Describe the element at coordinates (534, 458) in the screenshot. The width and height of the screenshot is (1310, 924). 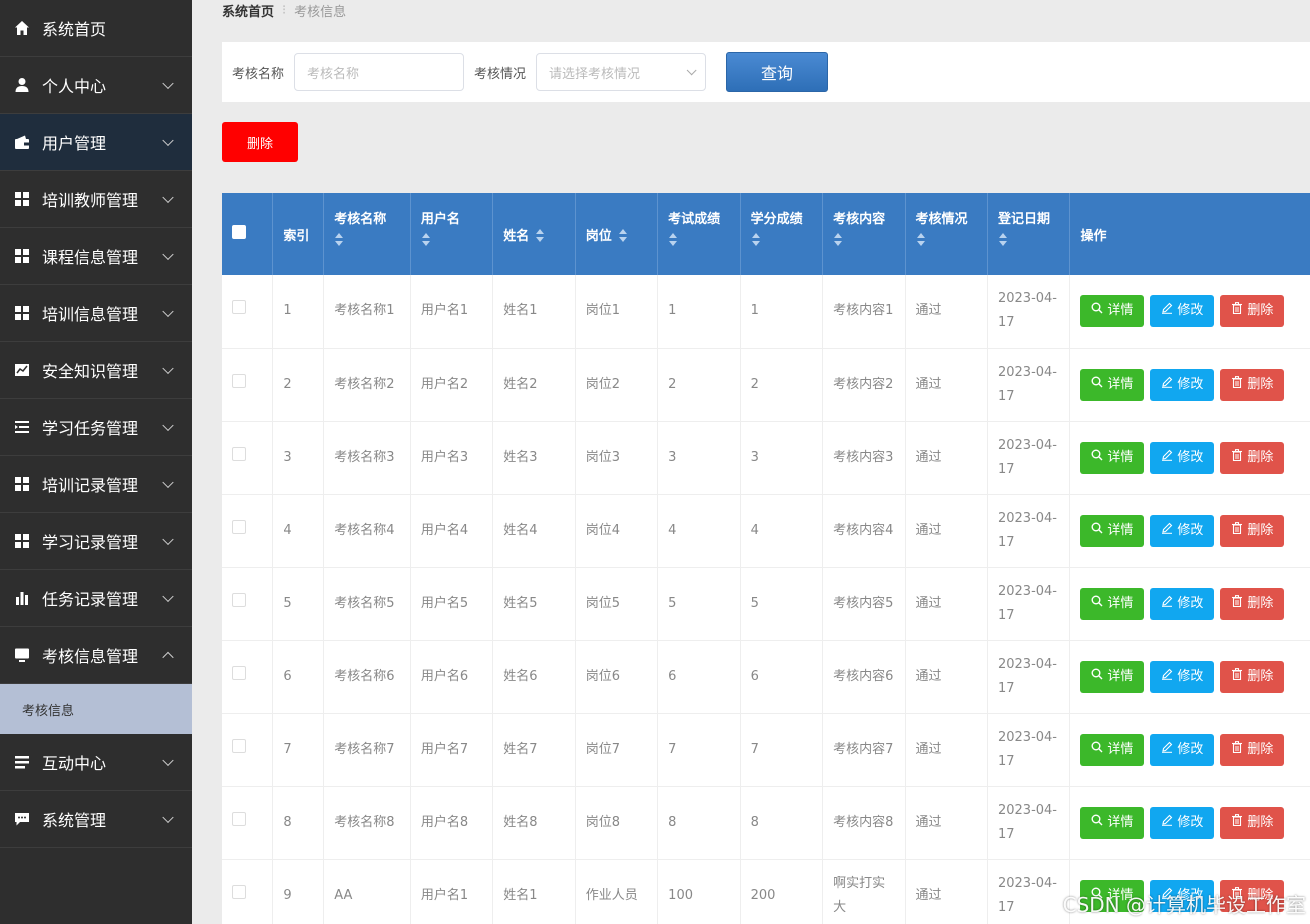
I see `cell-realname: 姓名3` at that location.